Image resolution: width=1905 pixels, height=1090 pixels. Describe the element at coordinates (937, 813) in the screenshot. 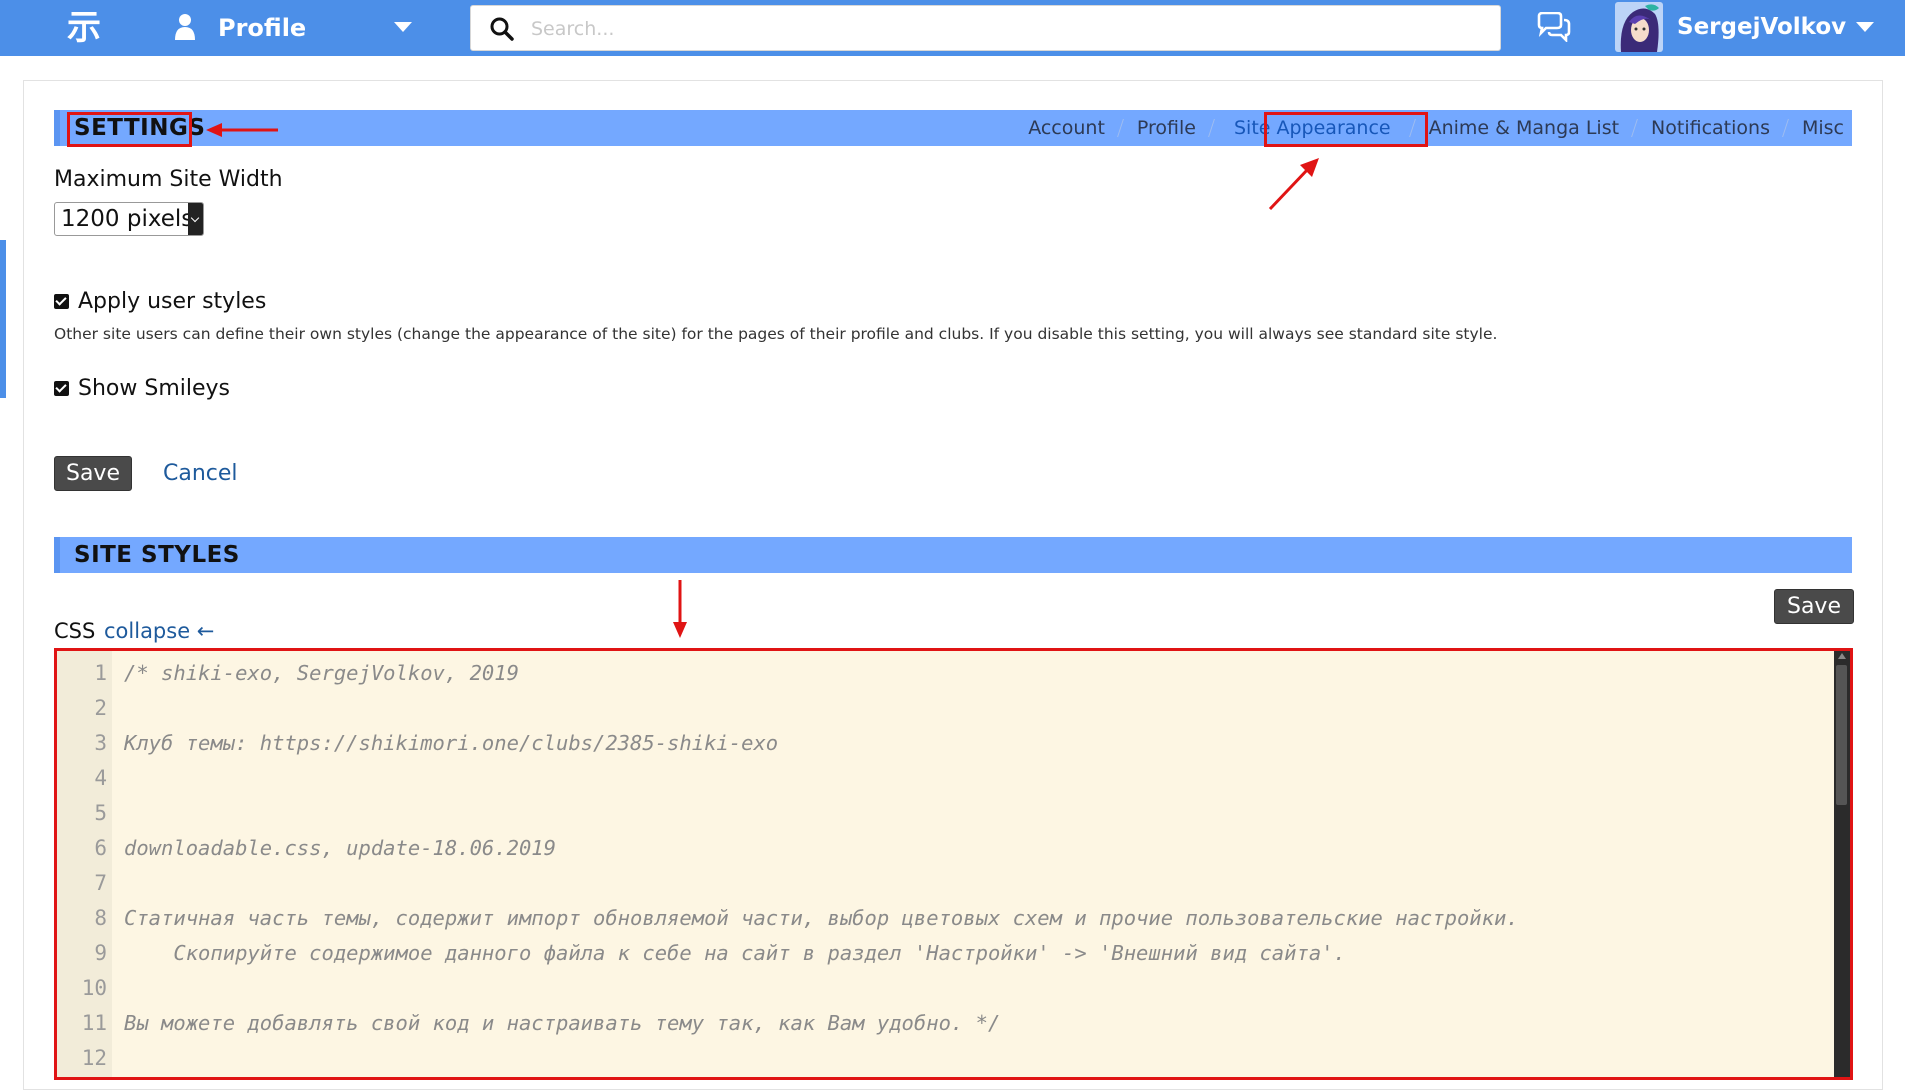

I see `code-line: 5` at that location.